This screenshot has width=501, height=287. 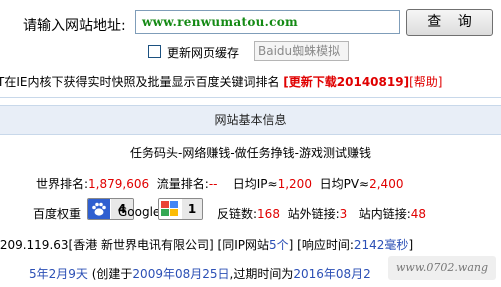 What do you see at coordinates (384, 214) in the screenshot?
I see `inbound-label: 站内链接:` at bounding box center [384, 214].